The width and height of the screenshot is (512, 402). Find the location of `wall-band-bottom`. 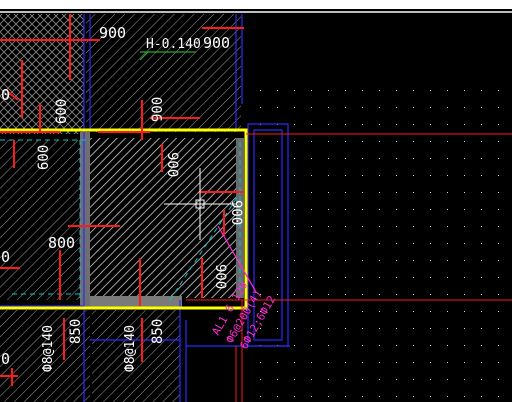

wall-band-bottom is located at coordinates (136, 302).